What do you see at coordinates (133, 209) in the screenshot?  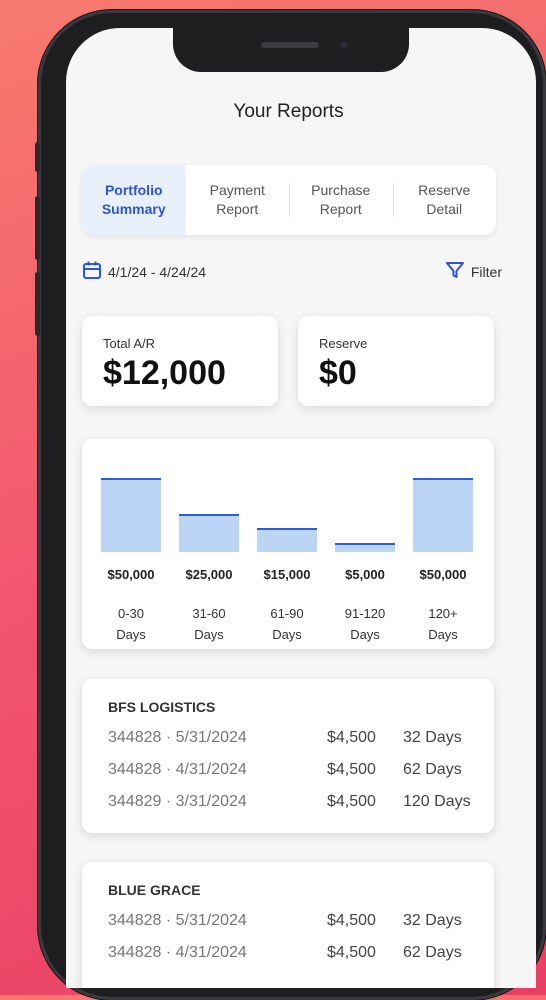 I see `tab-label-line2: Summary` at bounding box center [133, 209].